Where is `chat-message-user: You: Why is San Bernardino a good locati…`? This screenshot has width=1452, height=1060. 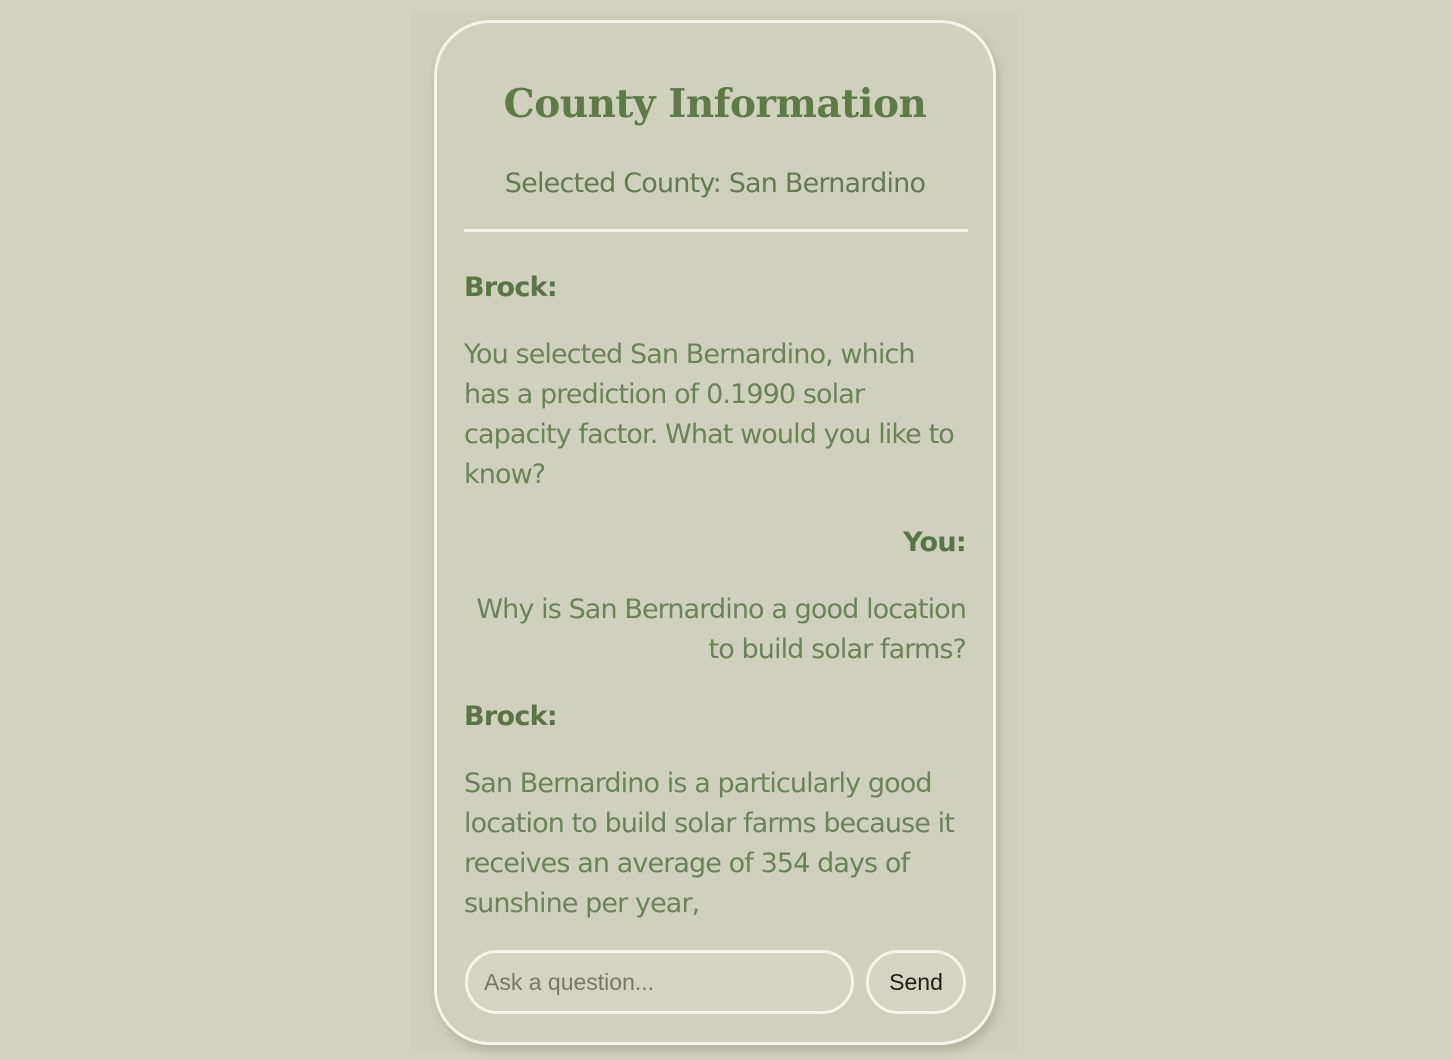 chat-message-user: You: Why is San Bernardino a good locati… is located at coordinates (715, 596).